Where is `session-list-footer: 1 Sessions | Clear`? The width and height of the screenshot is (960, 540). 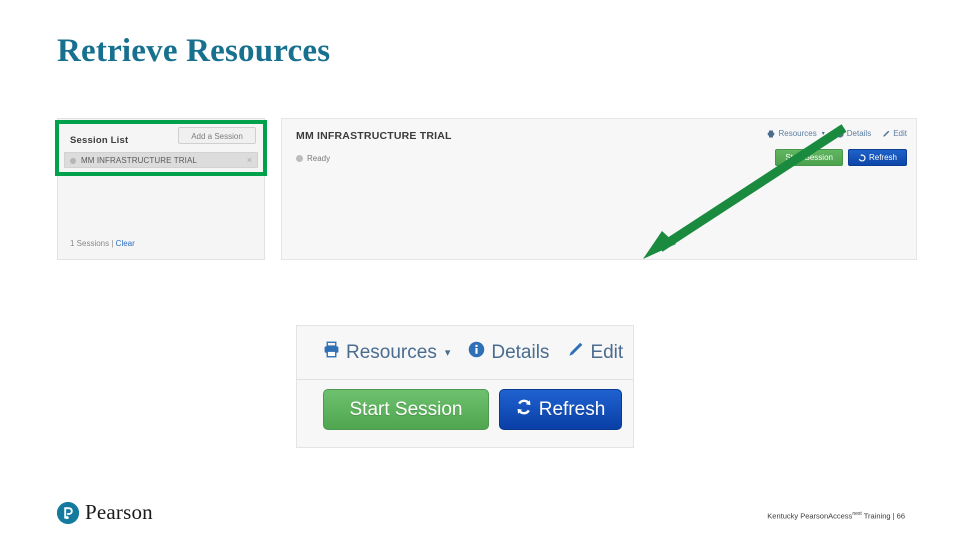 session-list-footer: 1 Sessions | Clear is located at coordinates (102, 243).